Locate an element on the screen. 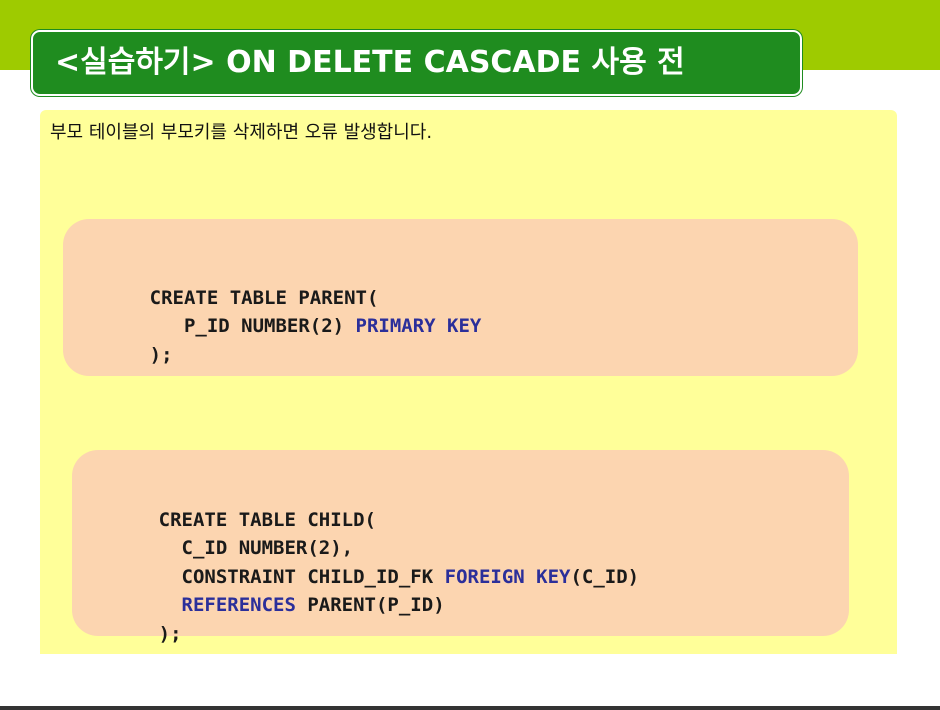 The width and height of the screenshot is (940, 710). bottom-border is located at coordinates (470, 708).